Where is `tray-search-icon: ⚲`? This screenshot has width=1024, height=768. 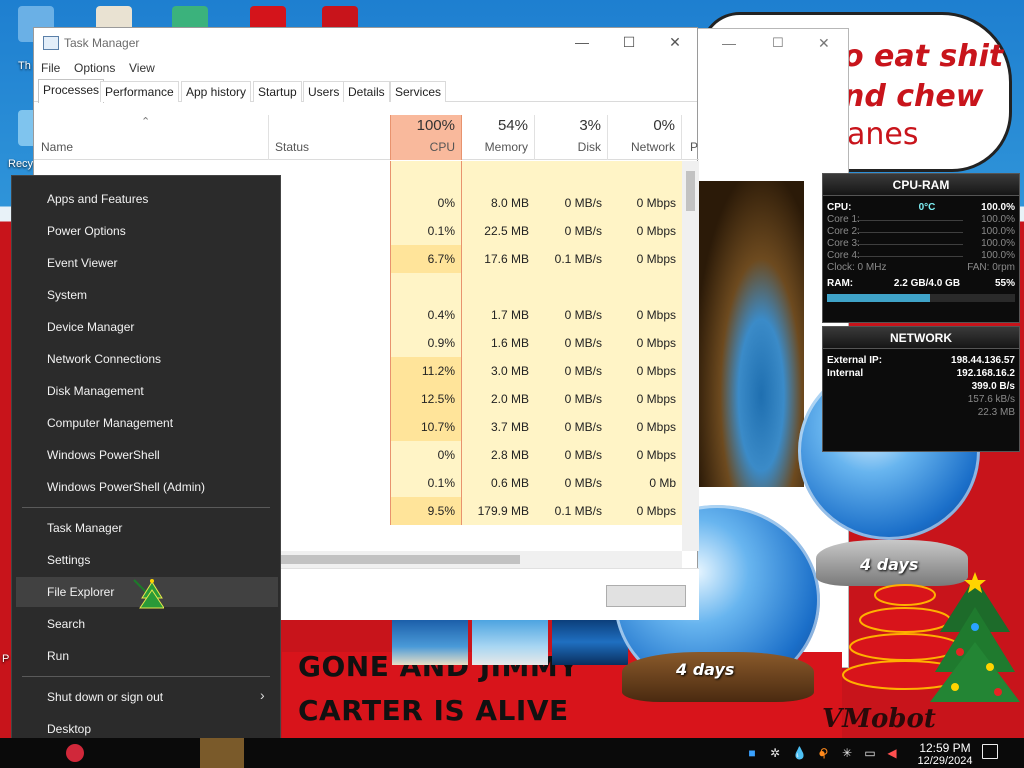 tray-search-icon: ⚲ is located at coordinates (824, 753).